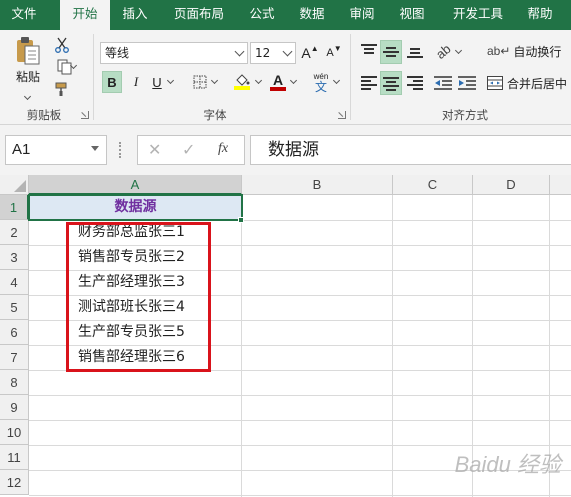 The height and width of the screenshot is (497, 571). I want to click on formula-bar-splitter, so click(120, 150).